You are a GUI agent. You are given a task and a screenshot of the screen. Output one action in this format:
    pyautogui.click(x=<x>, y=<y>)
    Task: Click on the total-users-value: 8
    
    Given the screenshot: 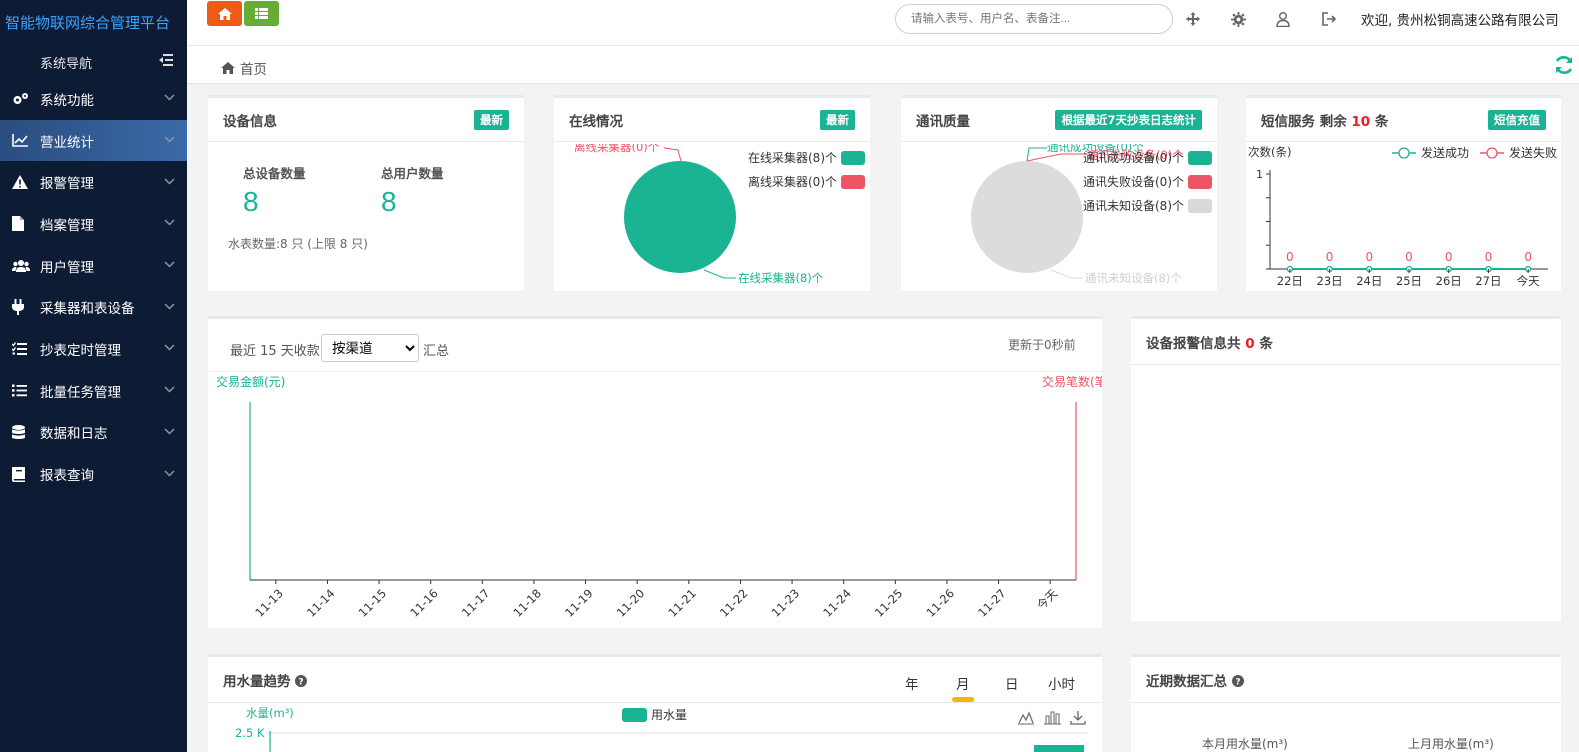 What is the action you would take?
    pyautogui.click(x=389, y=201)
    